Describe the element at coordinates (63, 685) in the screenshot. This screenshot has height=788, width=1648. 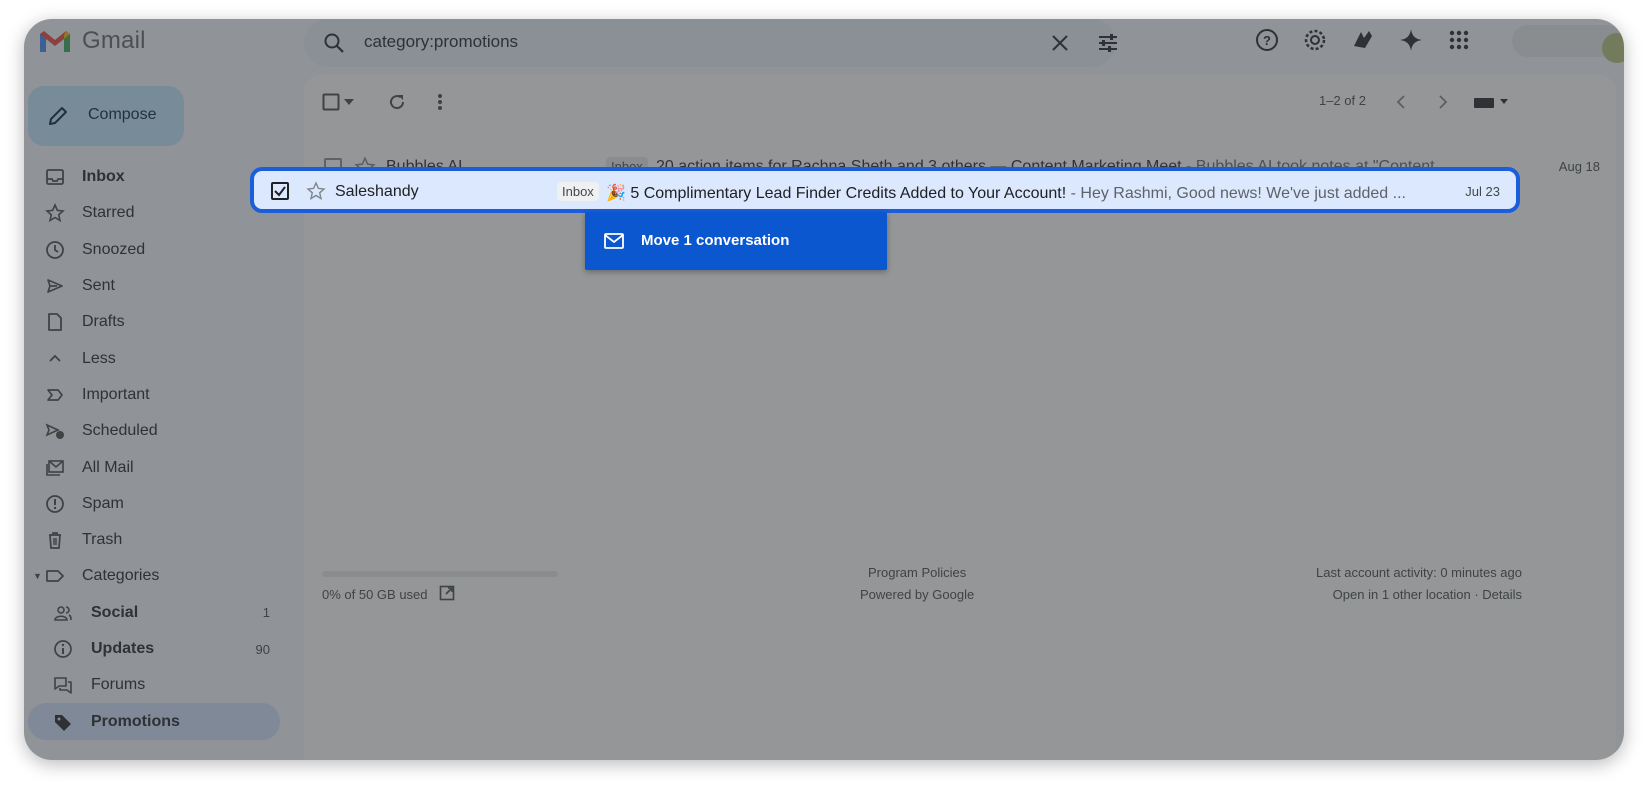
I see `forum-icon` at that location.